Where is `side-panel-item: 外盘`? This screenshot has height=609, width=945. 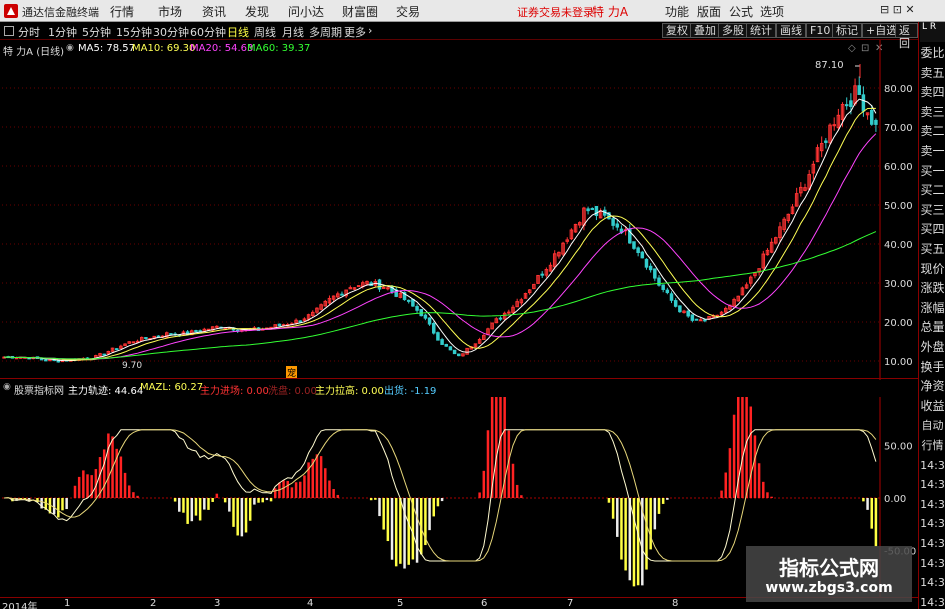
side-panel-item: 外盘 is located at coordinates (932, 347).